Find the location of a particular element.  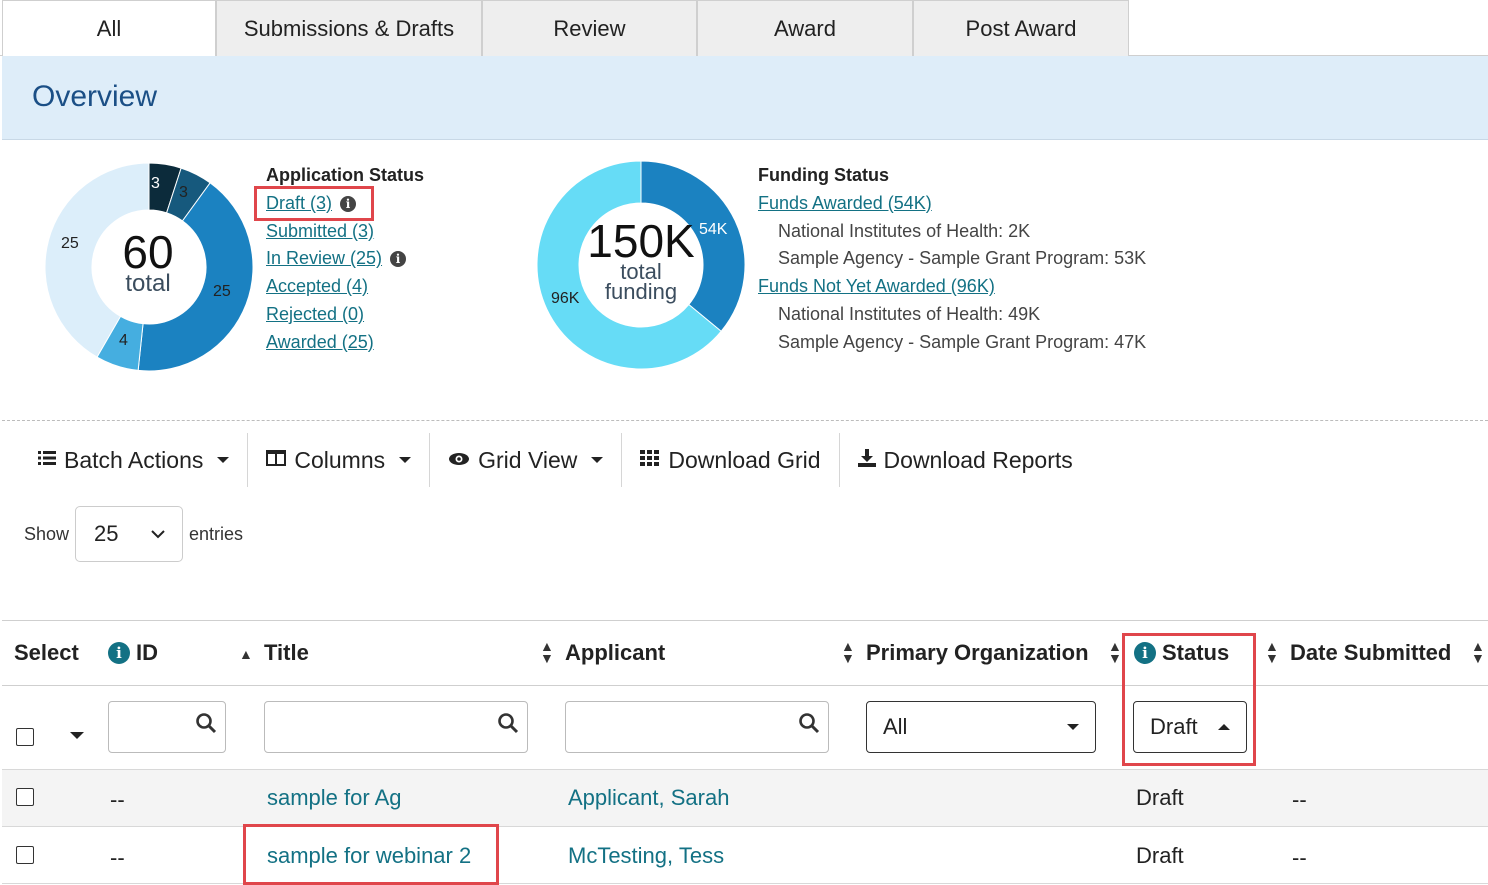

app-segment-label: 4 is located at coordinates (123, 340).